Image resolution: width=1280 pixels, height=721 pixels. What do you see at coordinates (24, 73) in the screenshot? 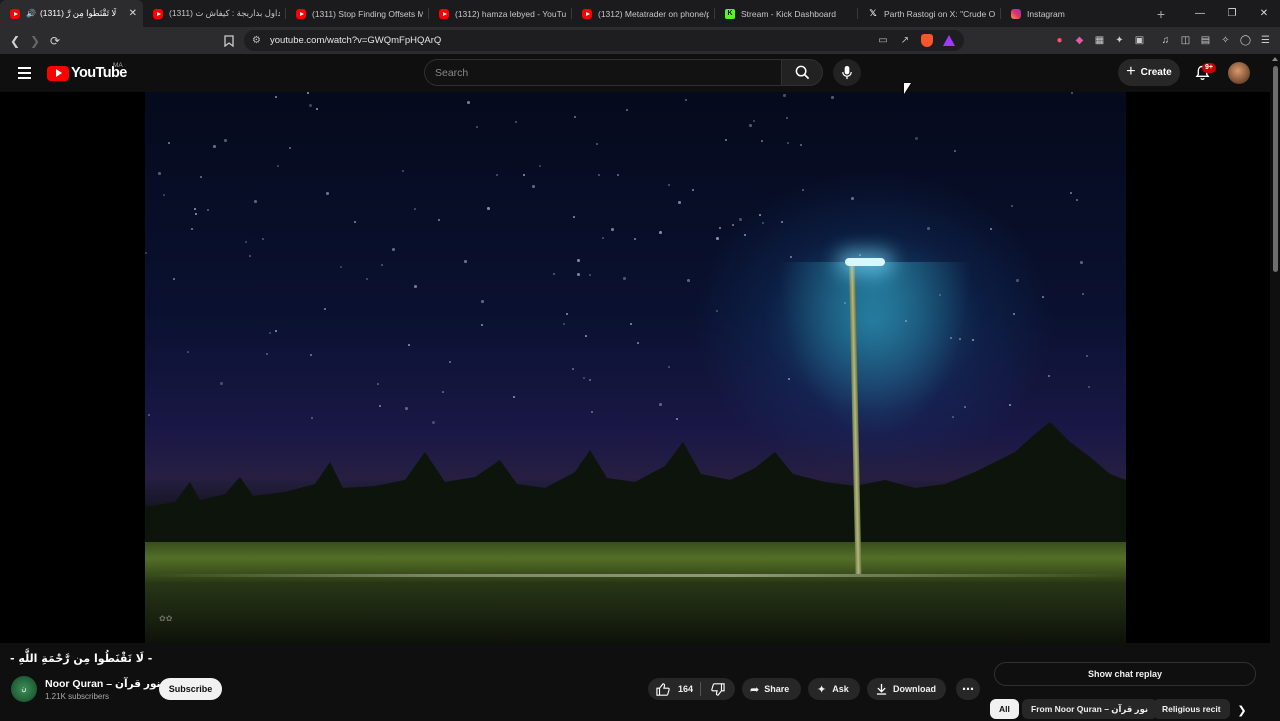
I see `hamburger-menu-icon` at bounding box center [24, 73].